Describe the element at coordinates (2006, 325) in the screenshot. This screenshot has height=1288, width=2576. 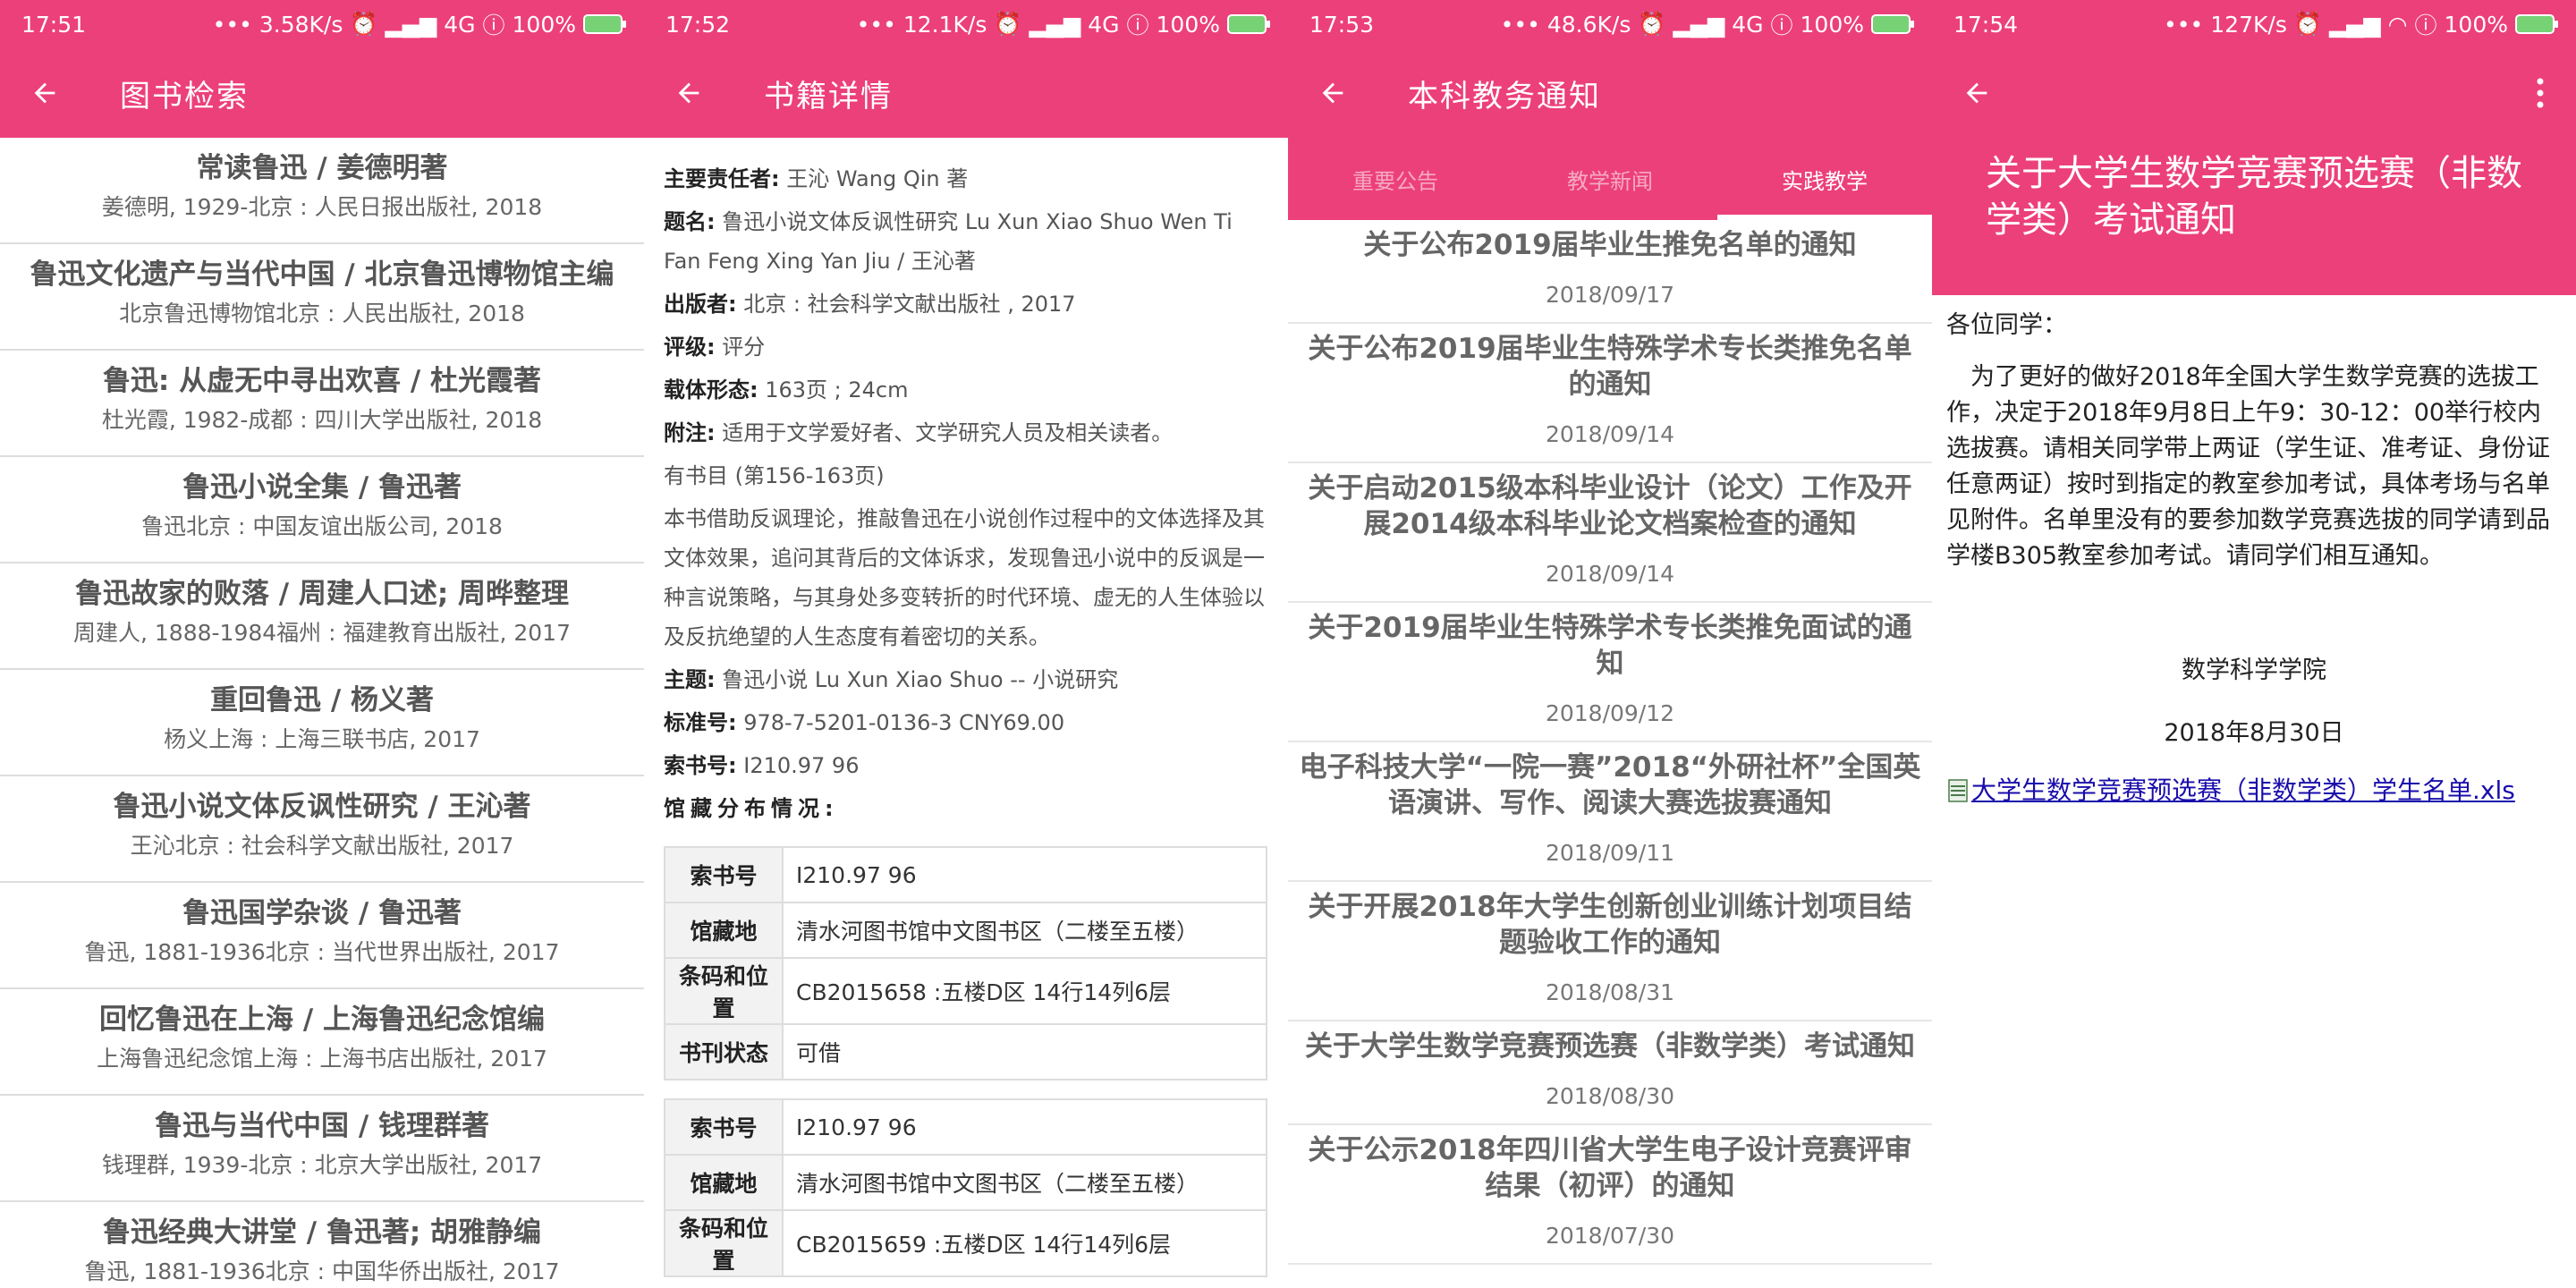
I see `greeting: 各位同学：` at that location.